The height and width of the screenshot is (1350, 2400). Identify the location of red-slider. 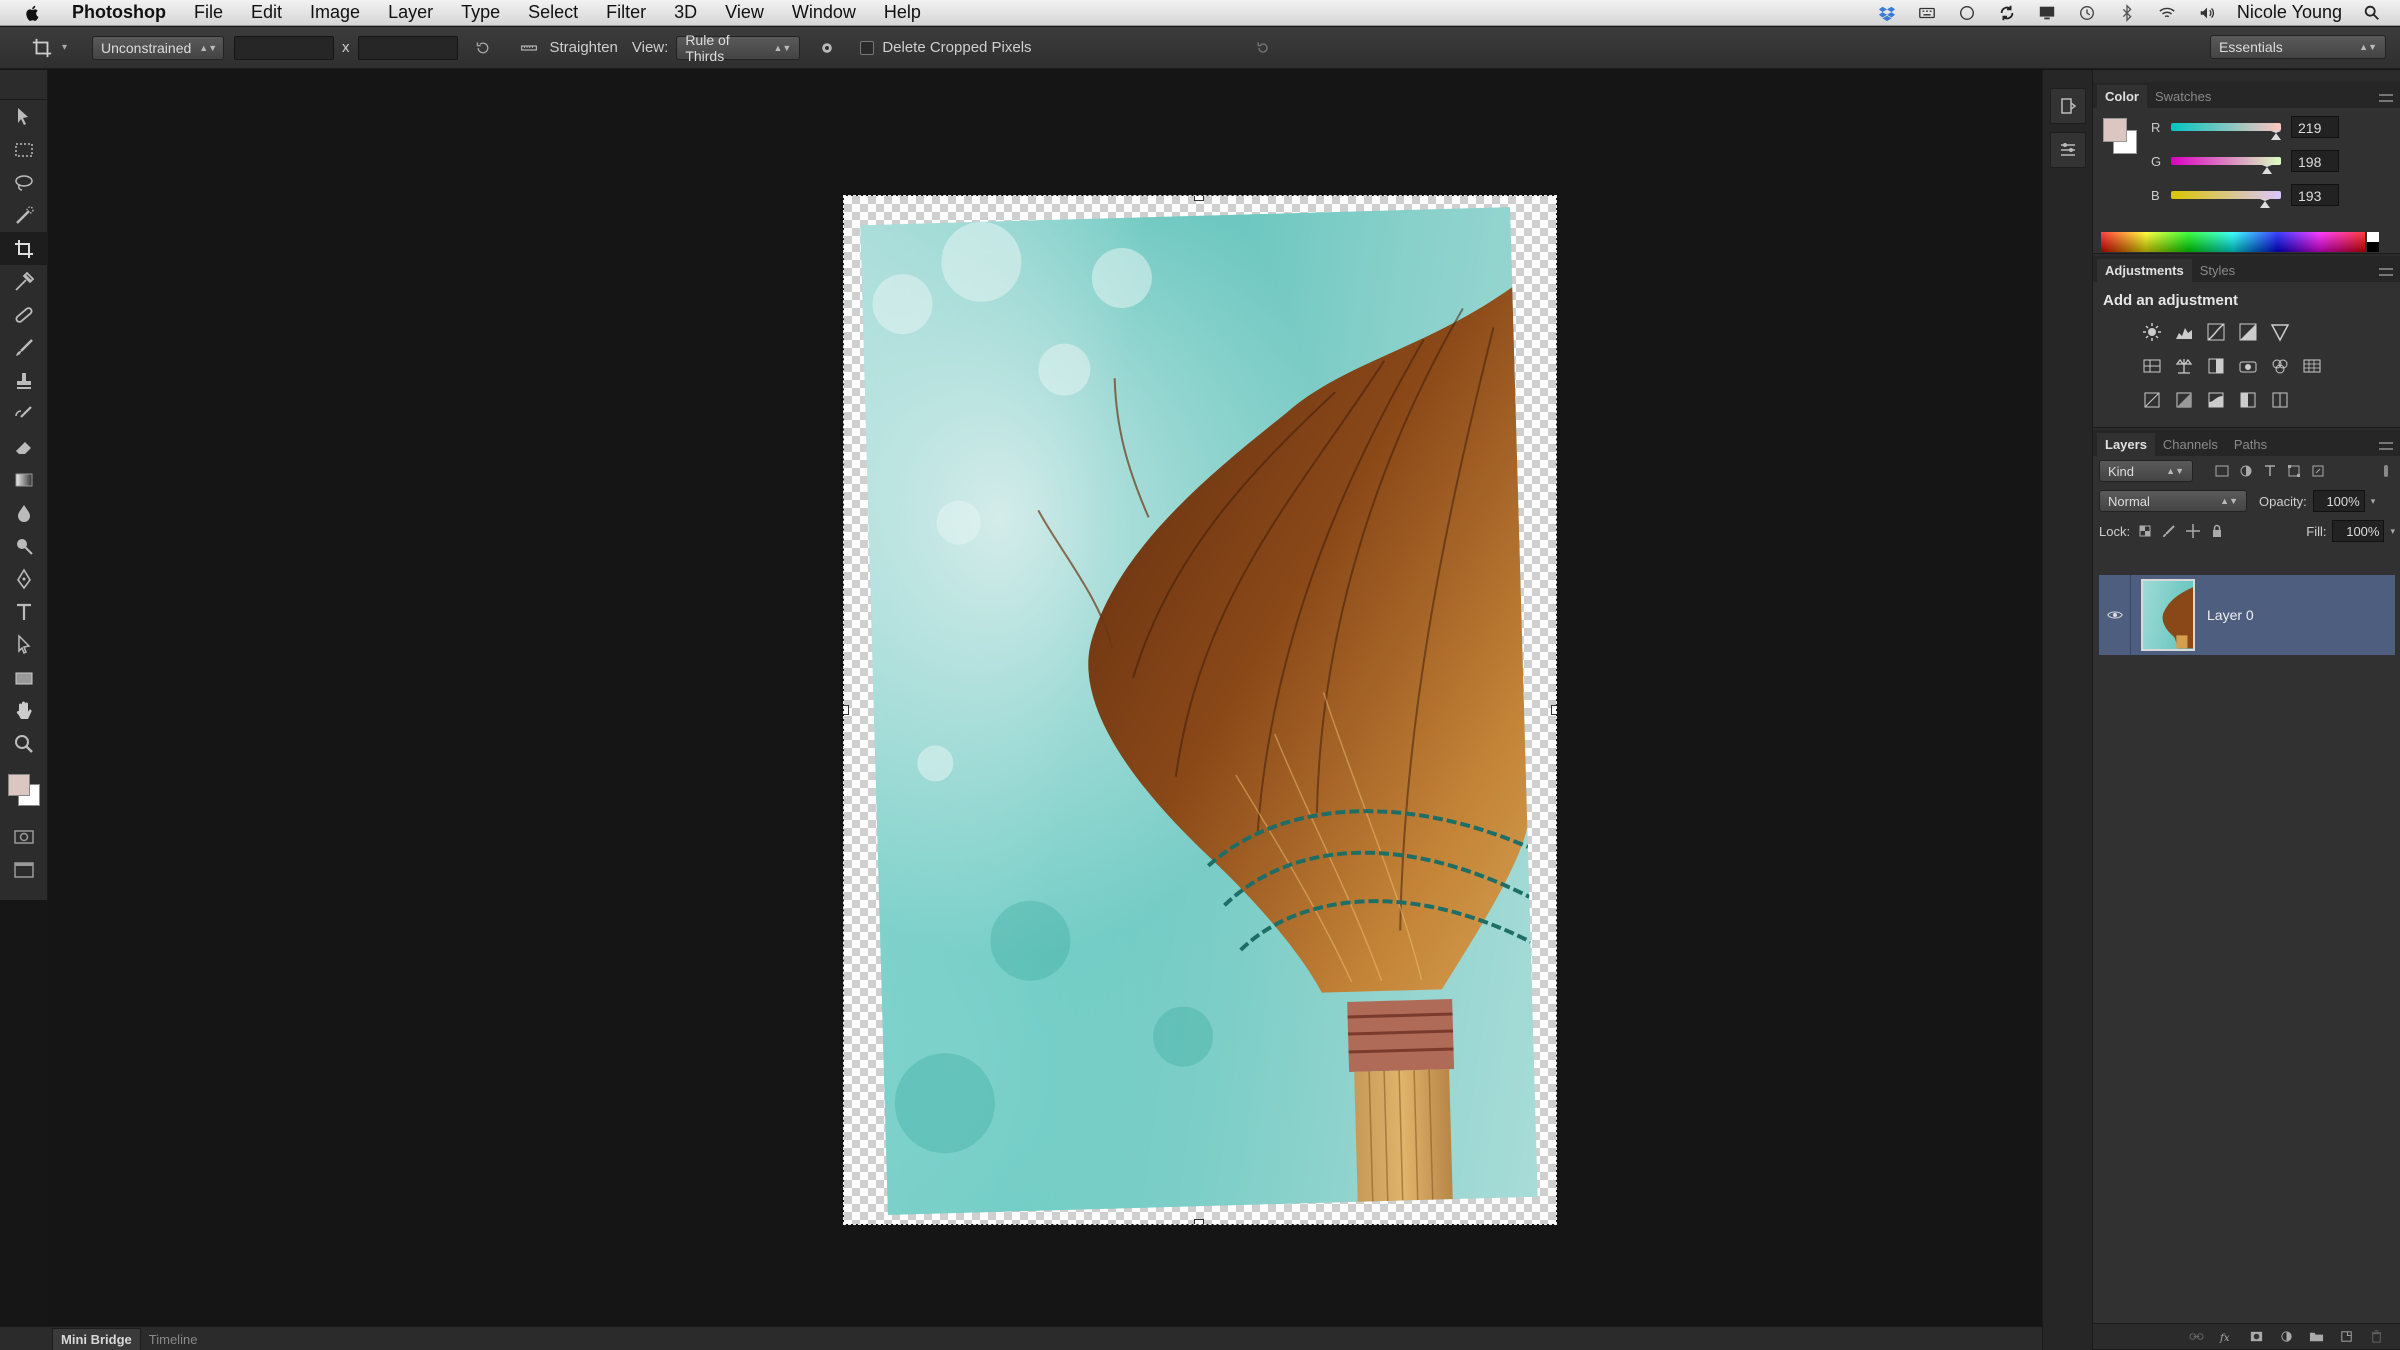
(2226, 131).